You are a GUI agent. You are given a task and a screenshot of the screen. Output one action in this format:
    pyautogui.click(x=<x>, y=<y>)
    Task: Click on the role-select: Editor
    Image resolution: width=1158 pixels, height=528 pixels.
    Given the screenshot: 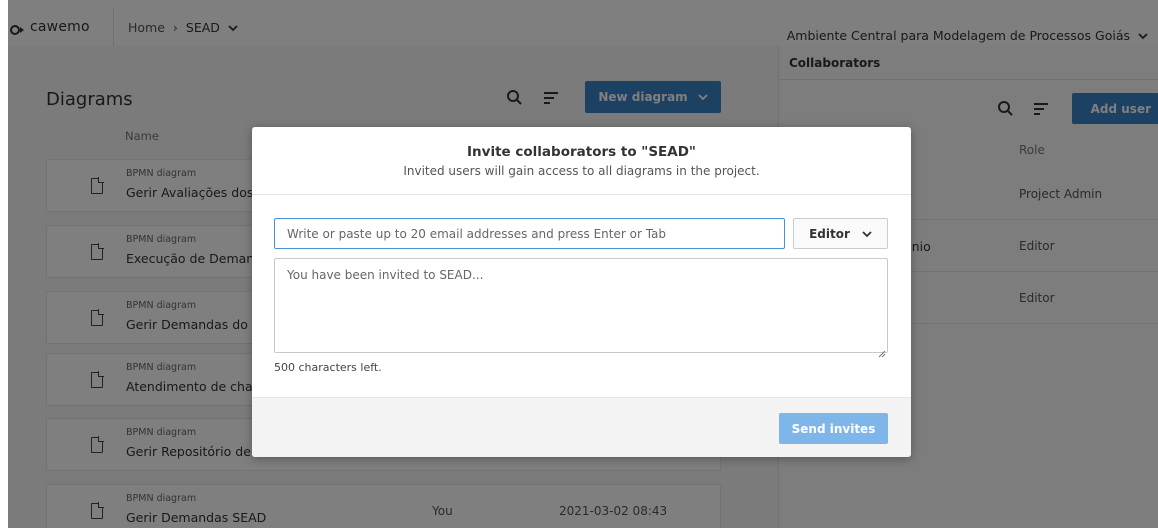 What is the action you would take?
    pyautogui.click(x=840, y=233)
    